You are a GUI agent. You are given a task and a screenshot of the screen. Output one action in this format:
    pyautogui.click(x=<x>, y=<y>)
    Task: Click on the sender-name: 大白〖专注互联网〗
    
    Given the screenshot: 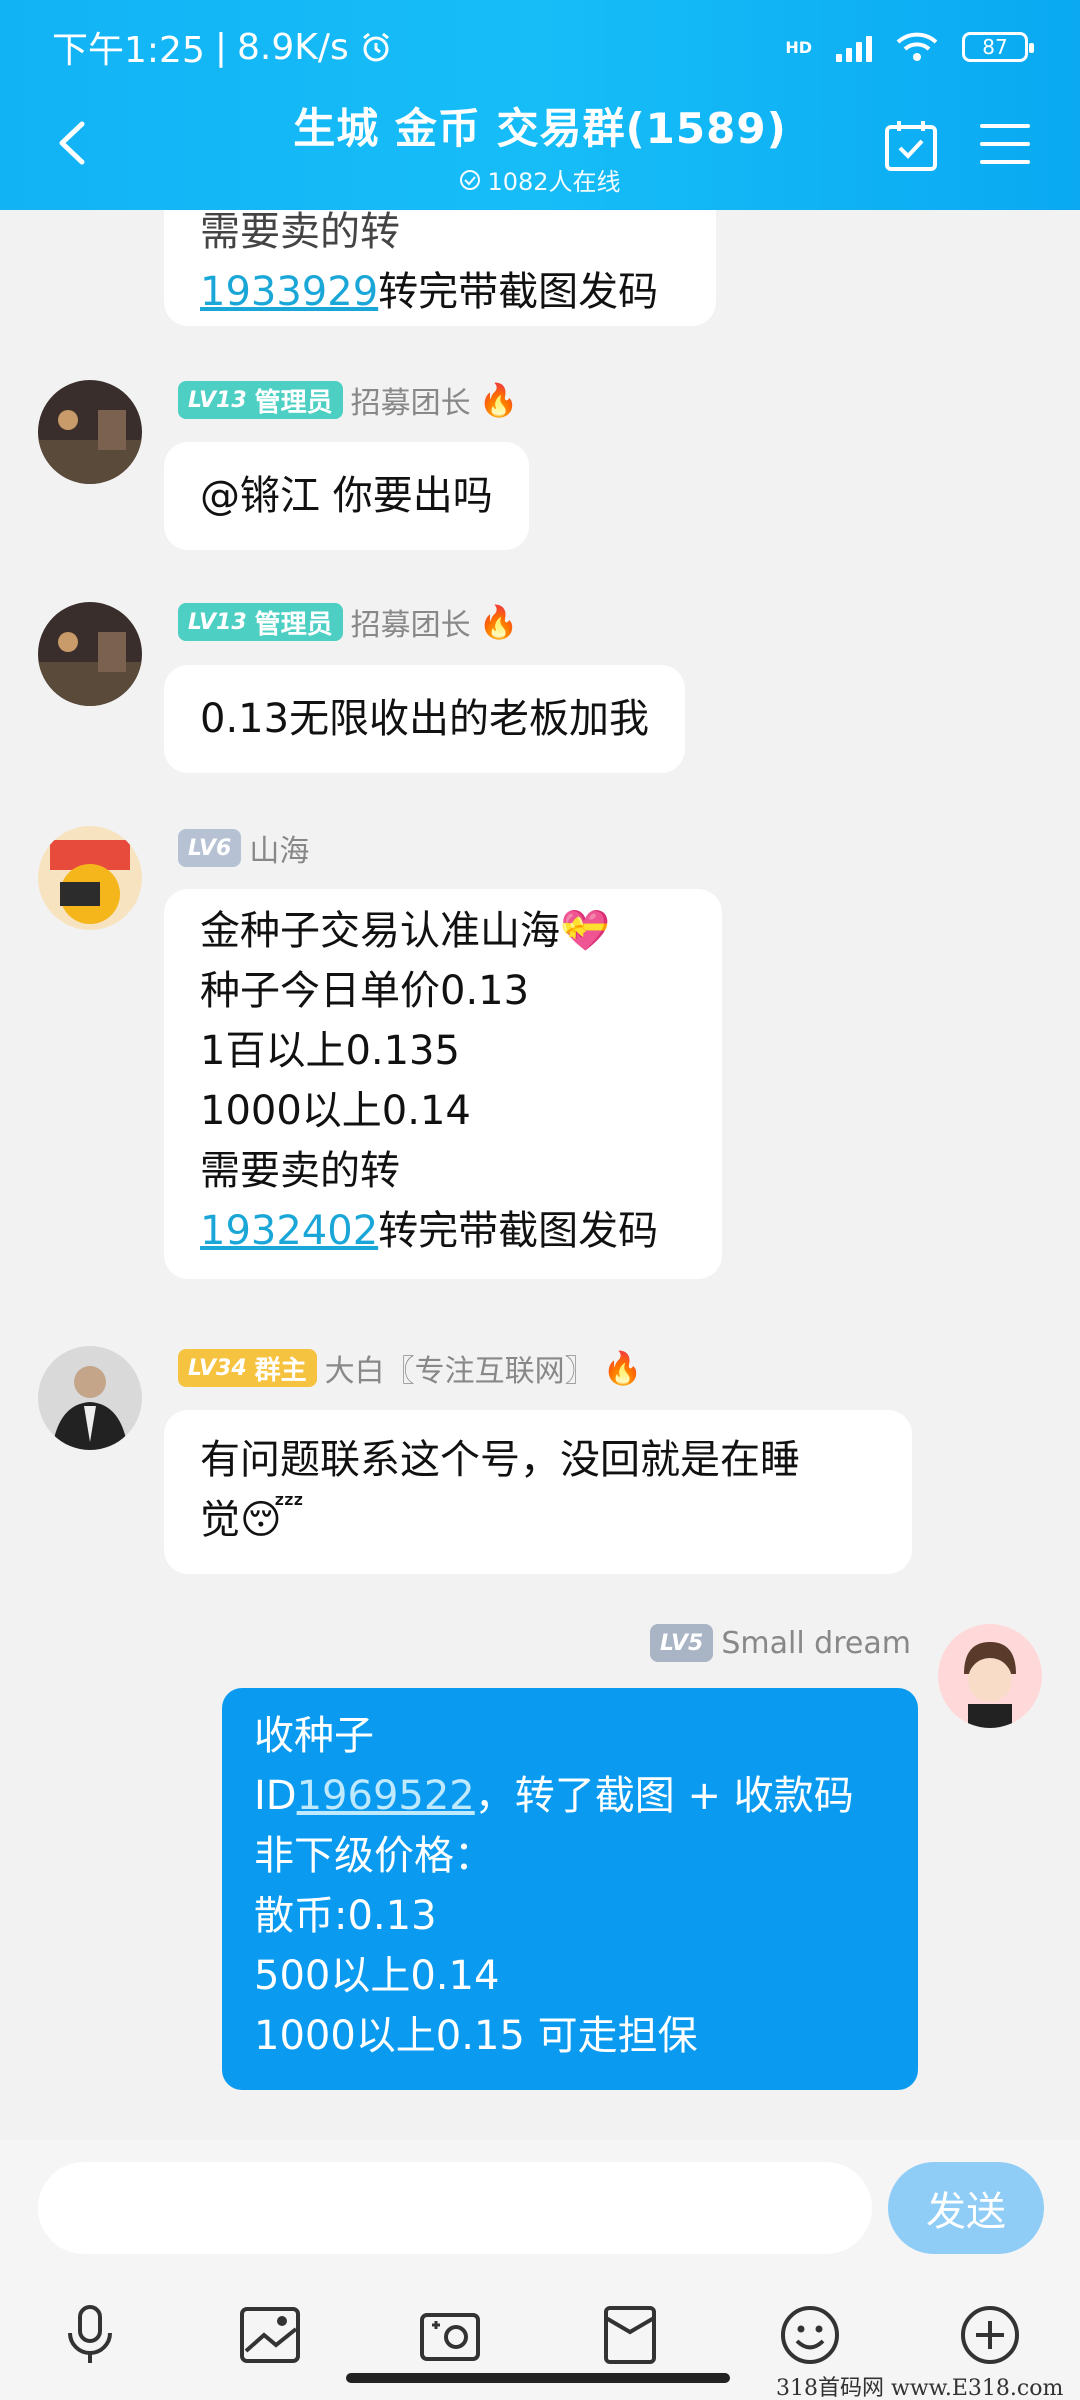 What is the action you would take?
    pyautogui.click(x=459, y=1371)
    